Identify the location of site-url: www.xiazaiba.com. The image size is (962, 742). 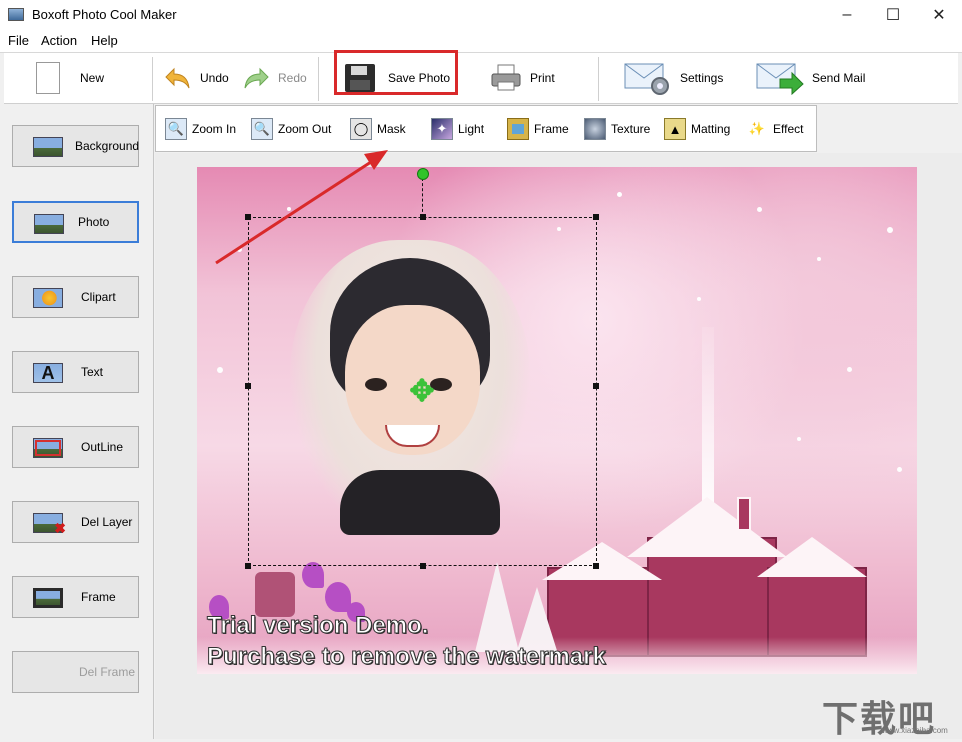
(915, 730).